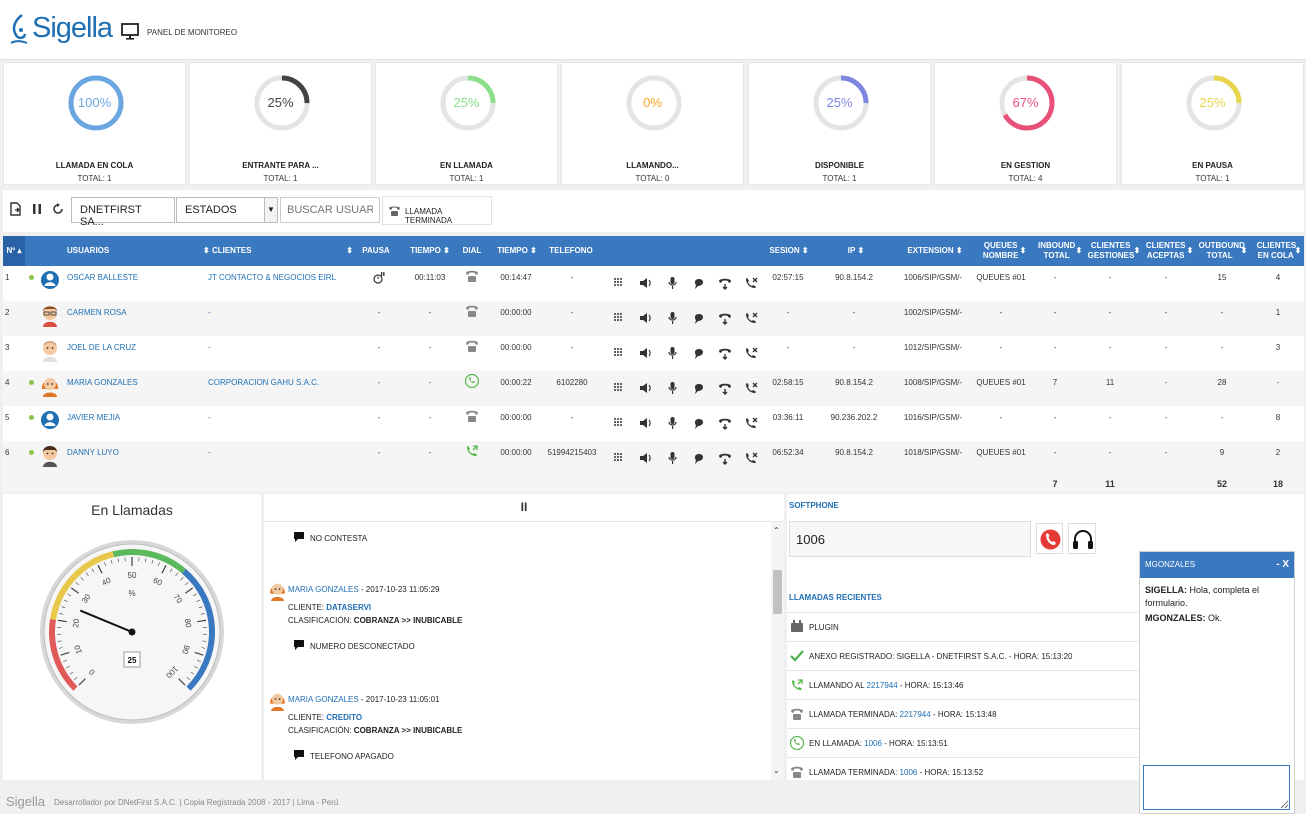 Image resolution: width=1306 pixels, height=814 pixels. I want to click on cell-user: JAVIER MEJIA, so click(132, 418).